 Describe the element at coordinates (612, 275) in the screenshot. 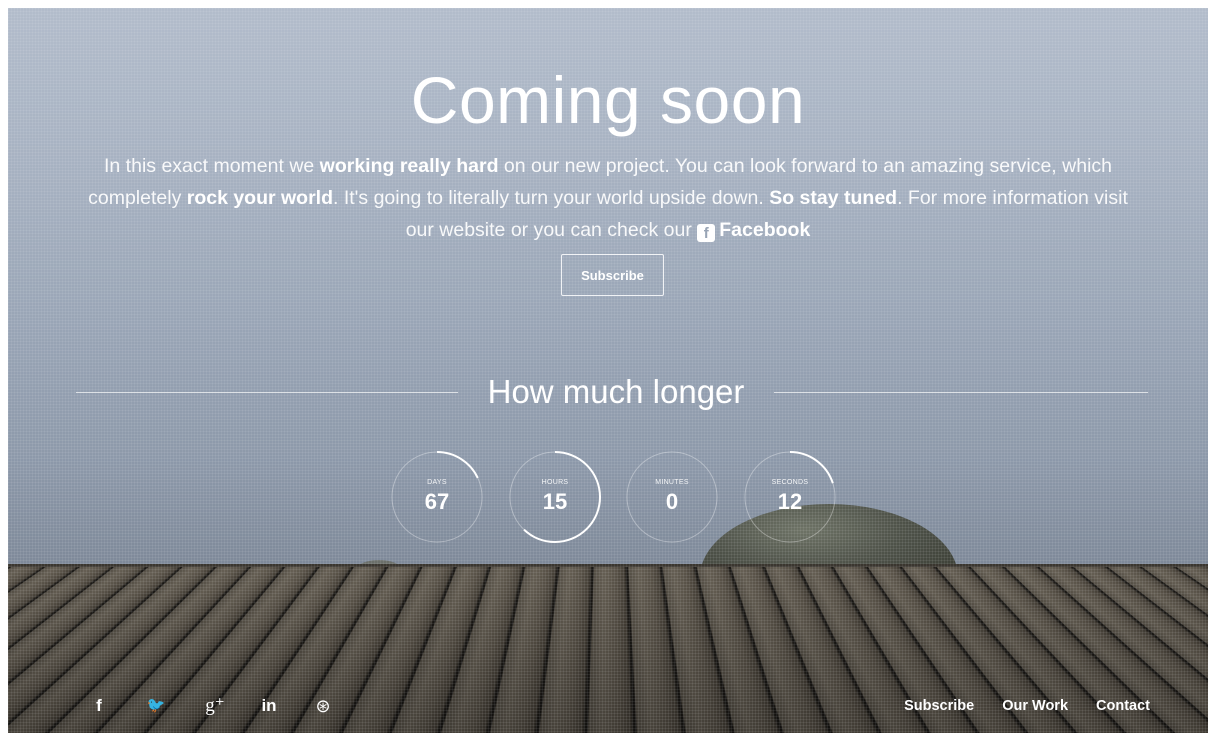

I see `subscribe-button: Subscribe` at that location.